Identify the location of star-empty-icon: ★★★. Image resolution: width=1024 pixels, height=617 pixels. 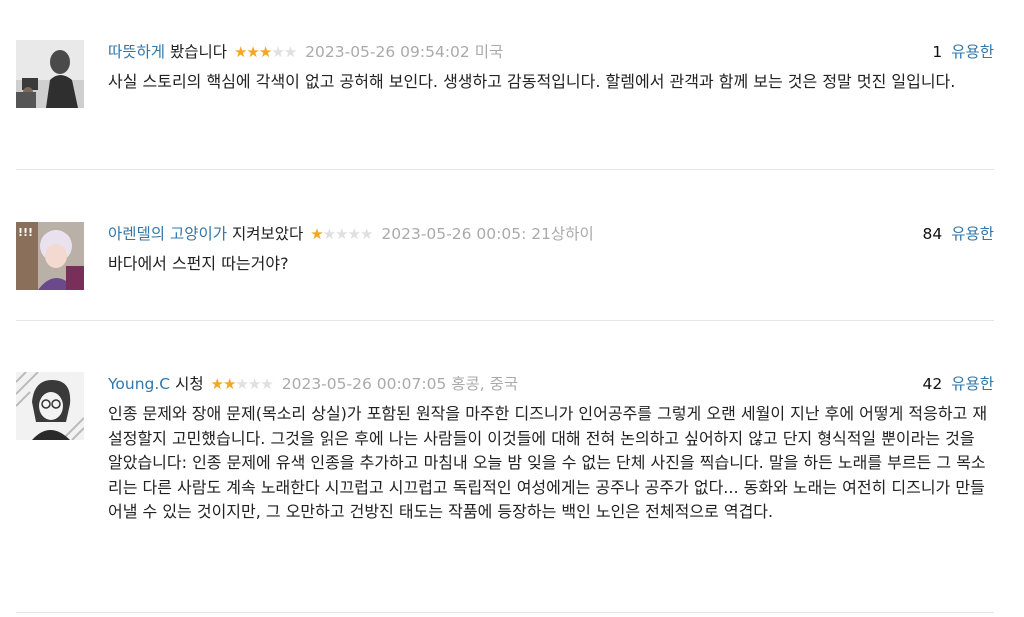
(254, 384).